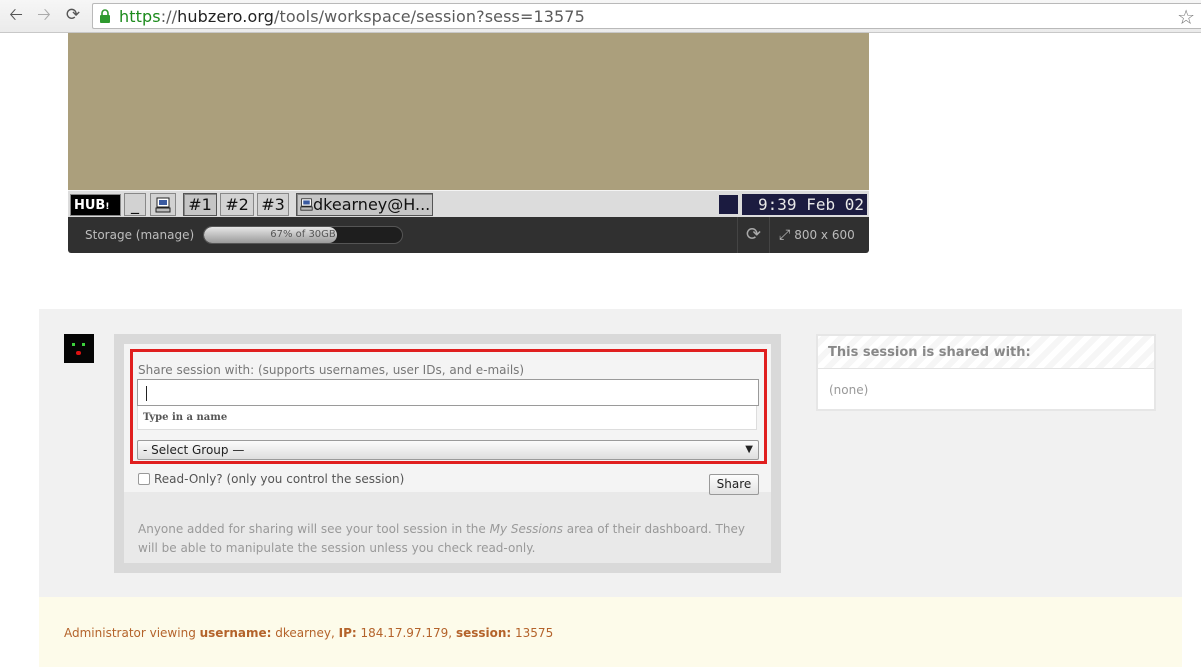 The width and height of the screenshot is (1201, 672). I want to click on refresh-icon: ⟳, so click(753, 234).